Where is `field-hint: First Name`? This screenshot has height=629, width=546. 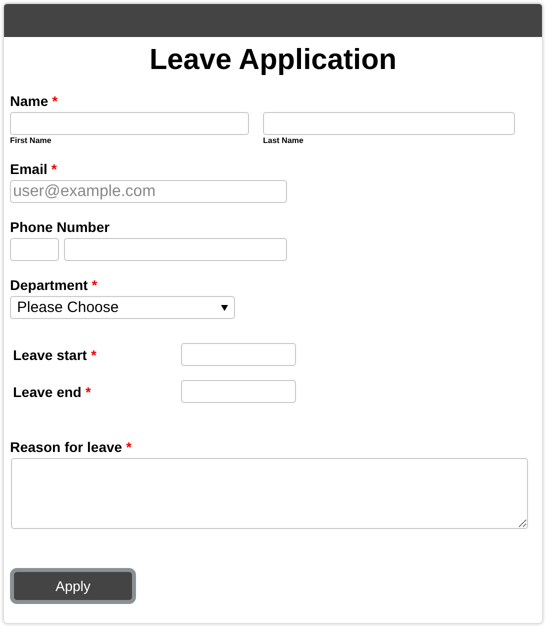 field-hint: First Name is located at coordinates (31, 140).